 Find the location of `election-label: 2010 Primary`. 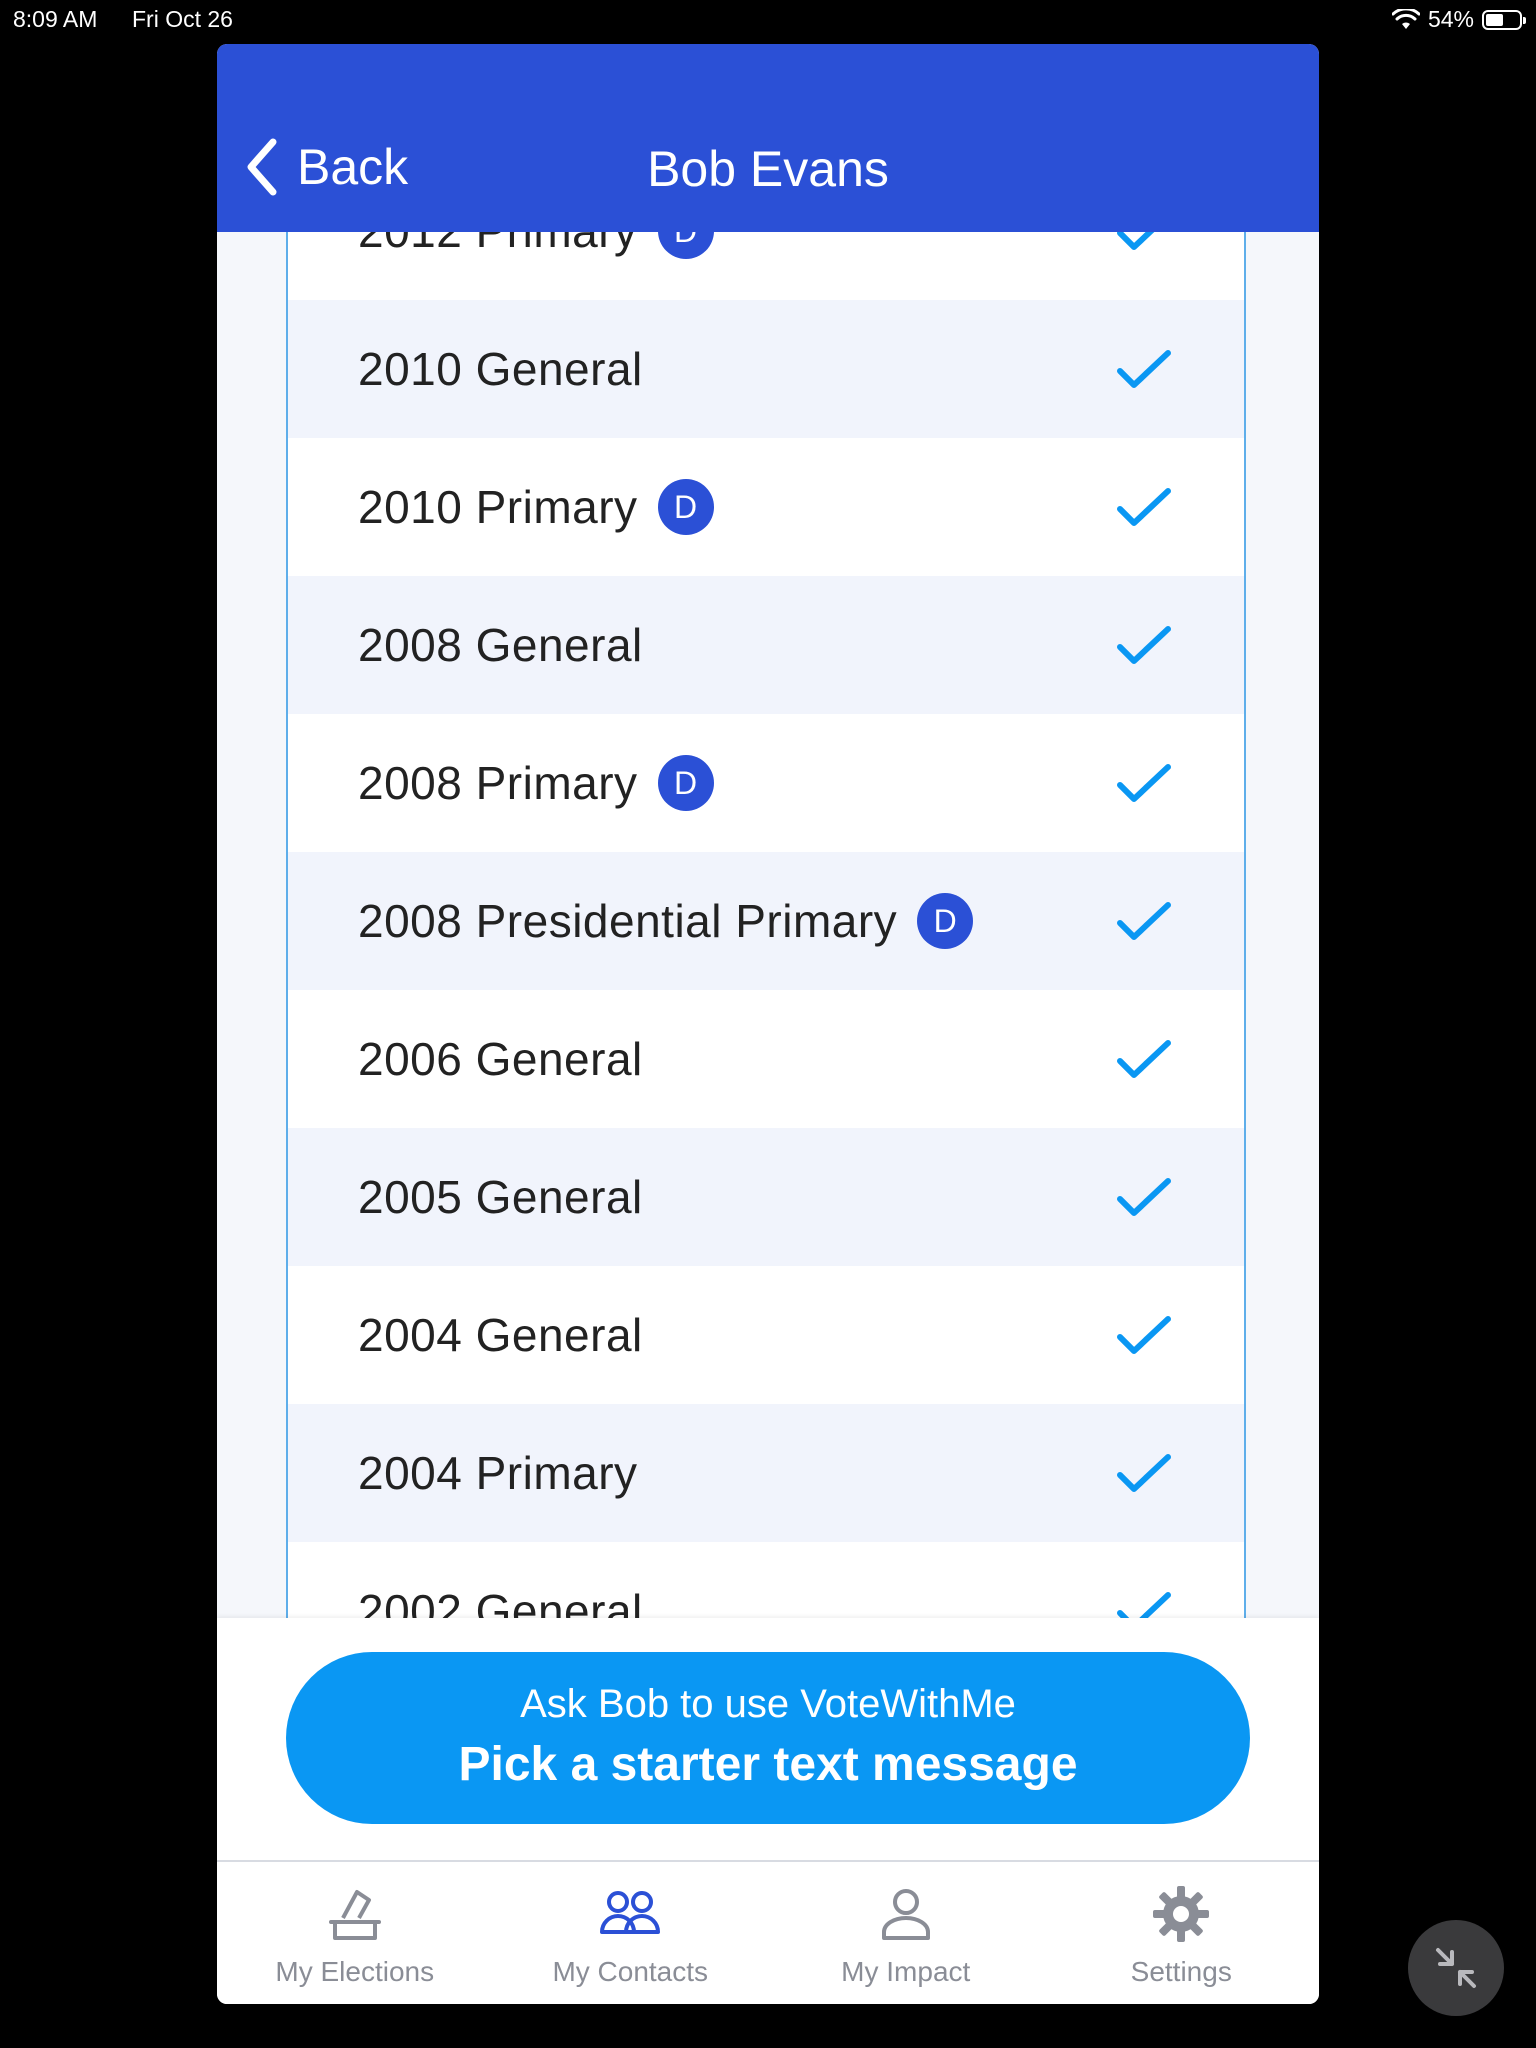

election-label: 2010 Primary is located at coordinates (498, 507).